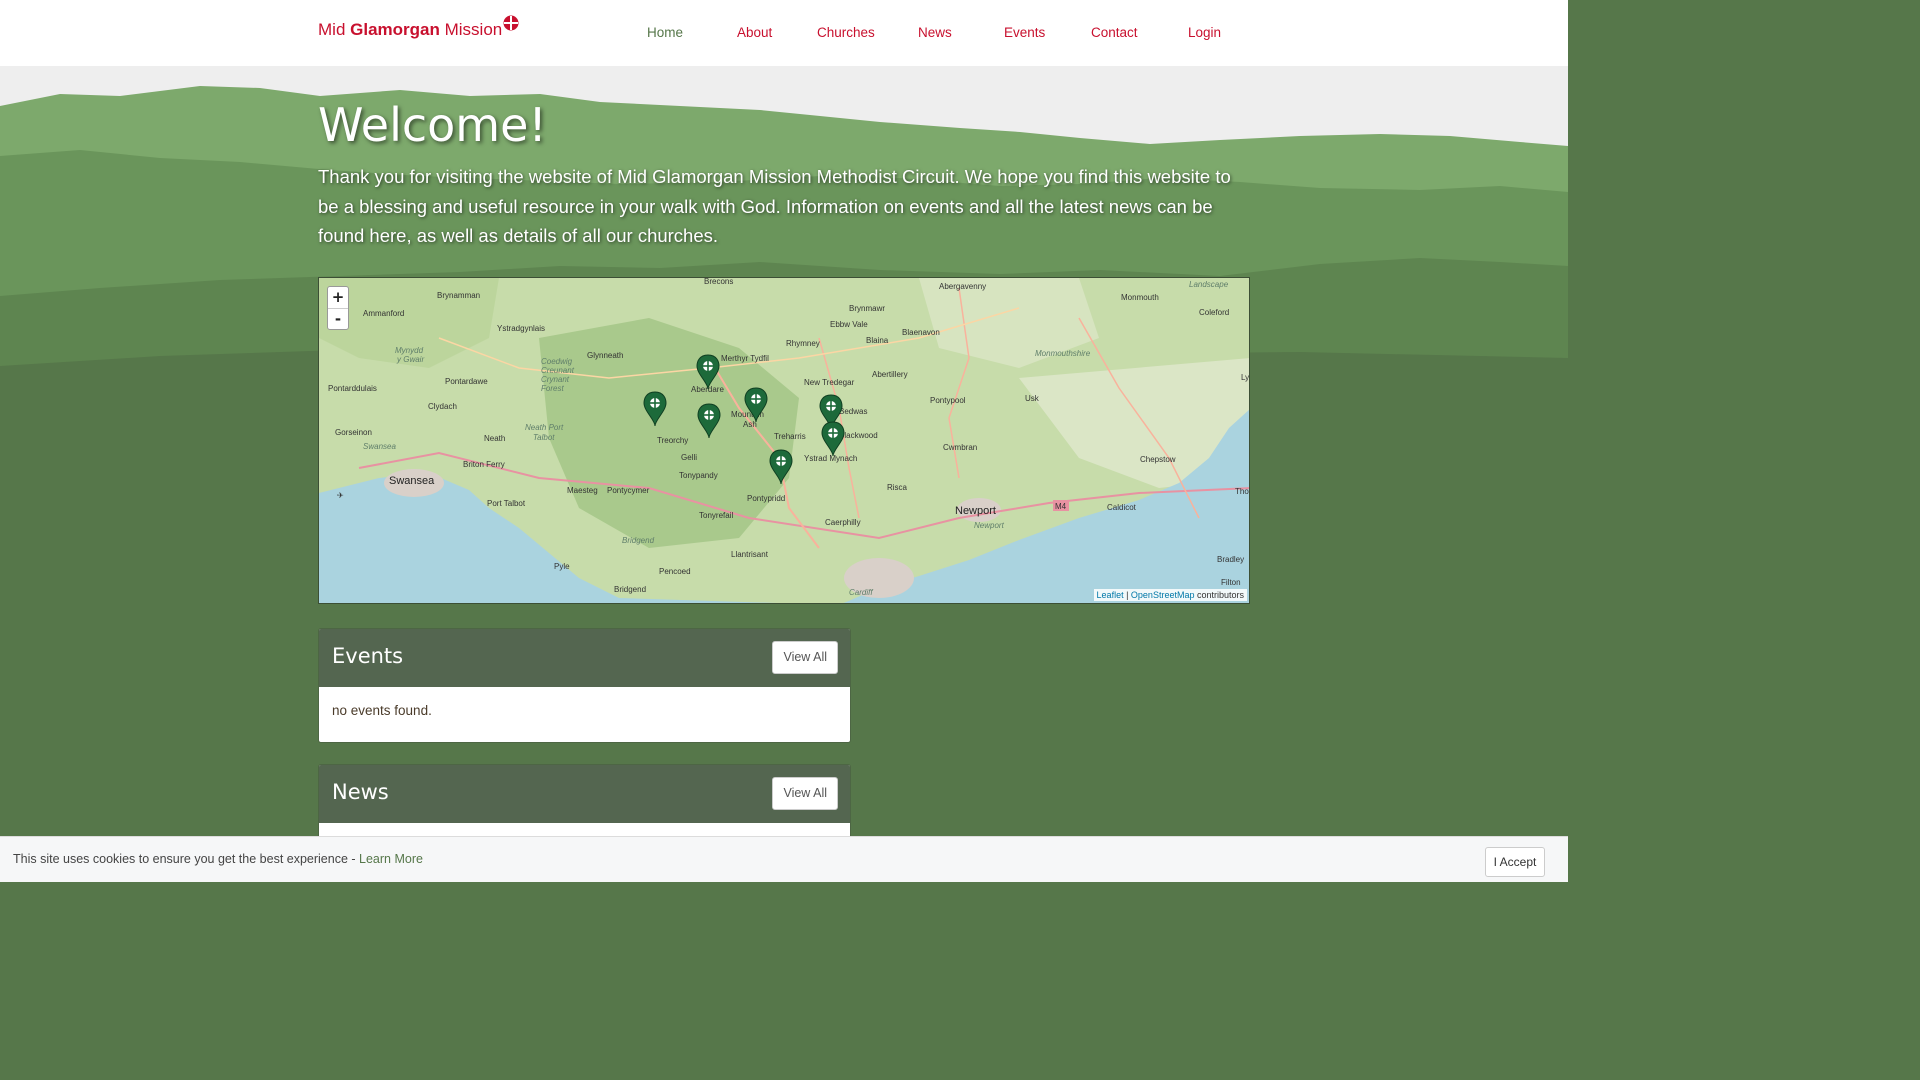 The width and height of the screenshot is (1920, 1080). What do you see at coordinates (1163, 595) in the screenshot?
I see `osm-link: OpenStreetMap` at bounding box center [1163, 595].